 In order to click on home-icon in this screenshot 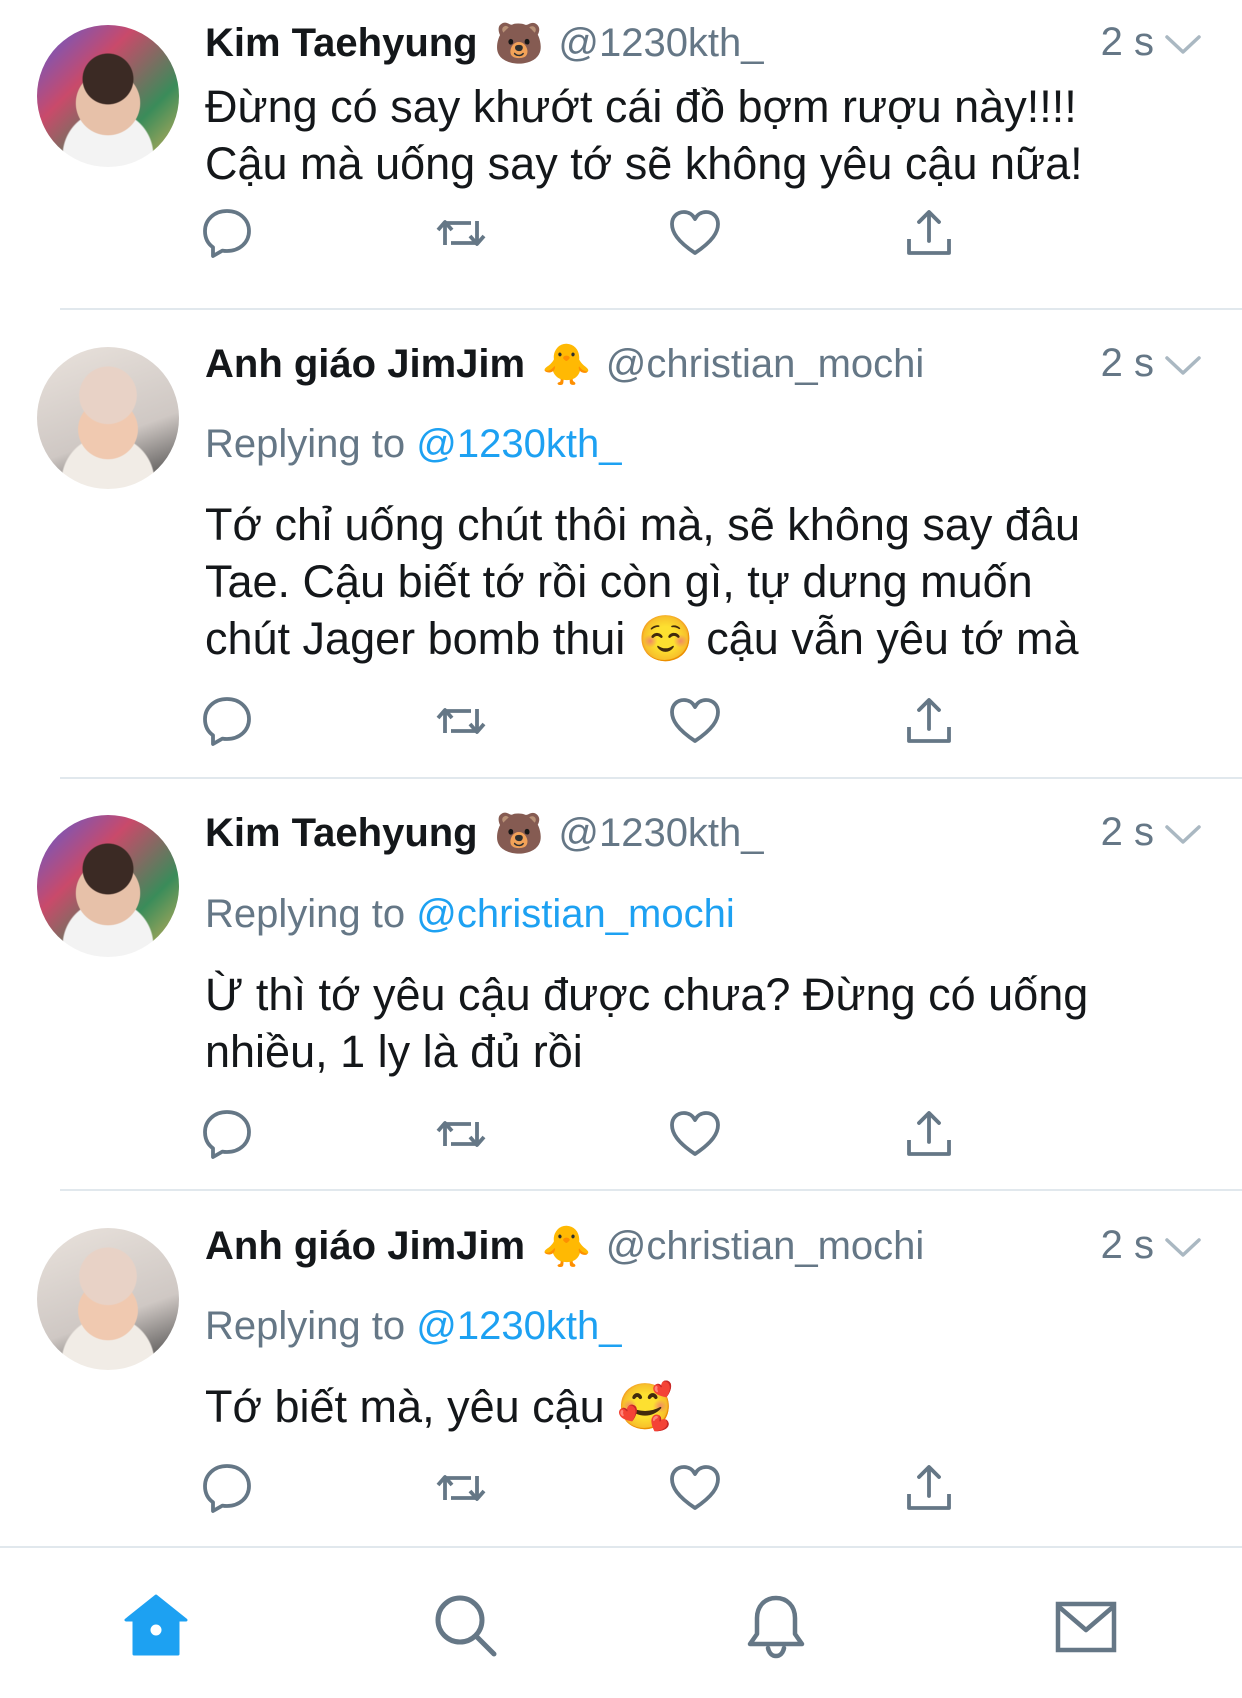, I will do `click(156, 1626)`.